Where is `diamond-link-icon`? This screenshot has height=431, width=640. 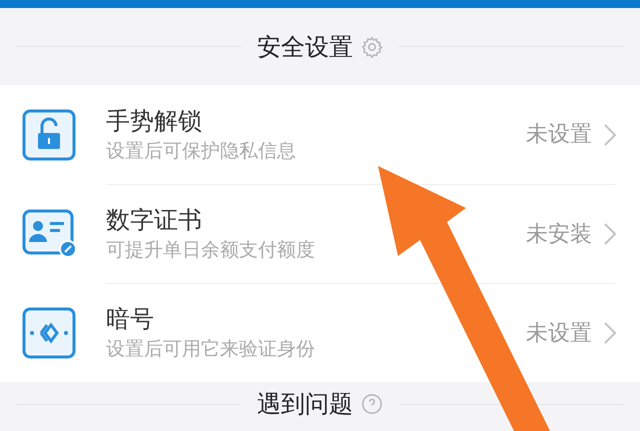
diamond-link-icon is located at coordinates (49, 332).